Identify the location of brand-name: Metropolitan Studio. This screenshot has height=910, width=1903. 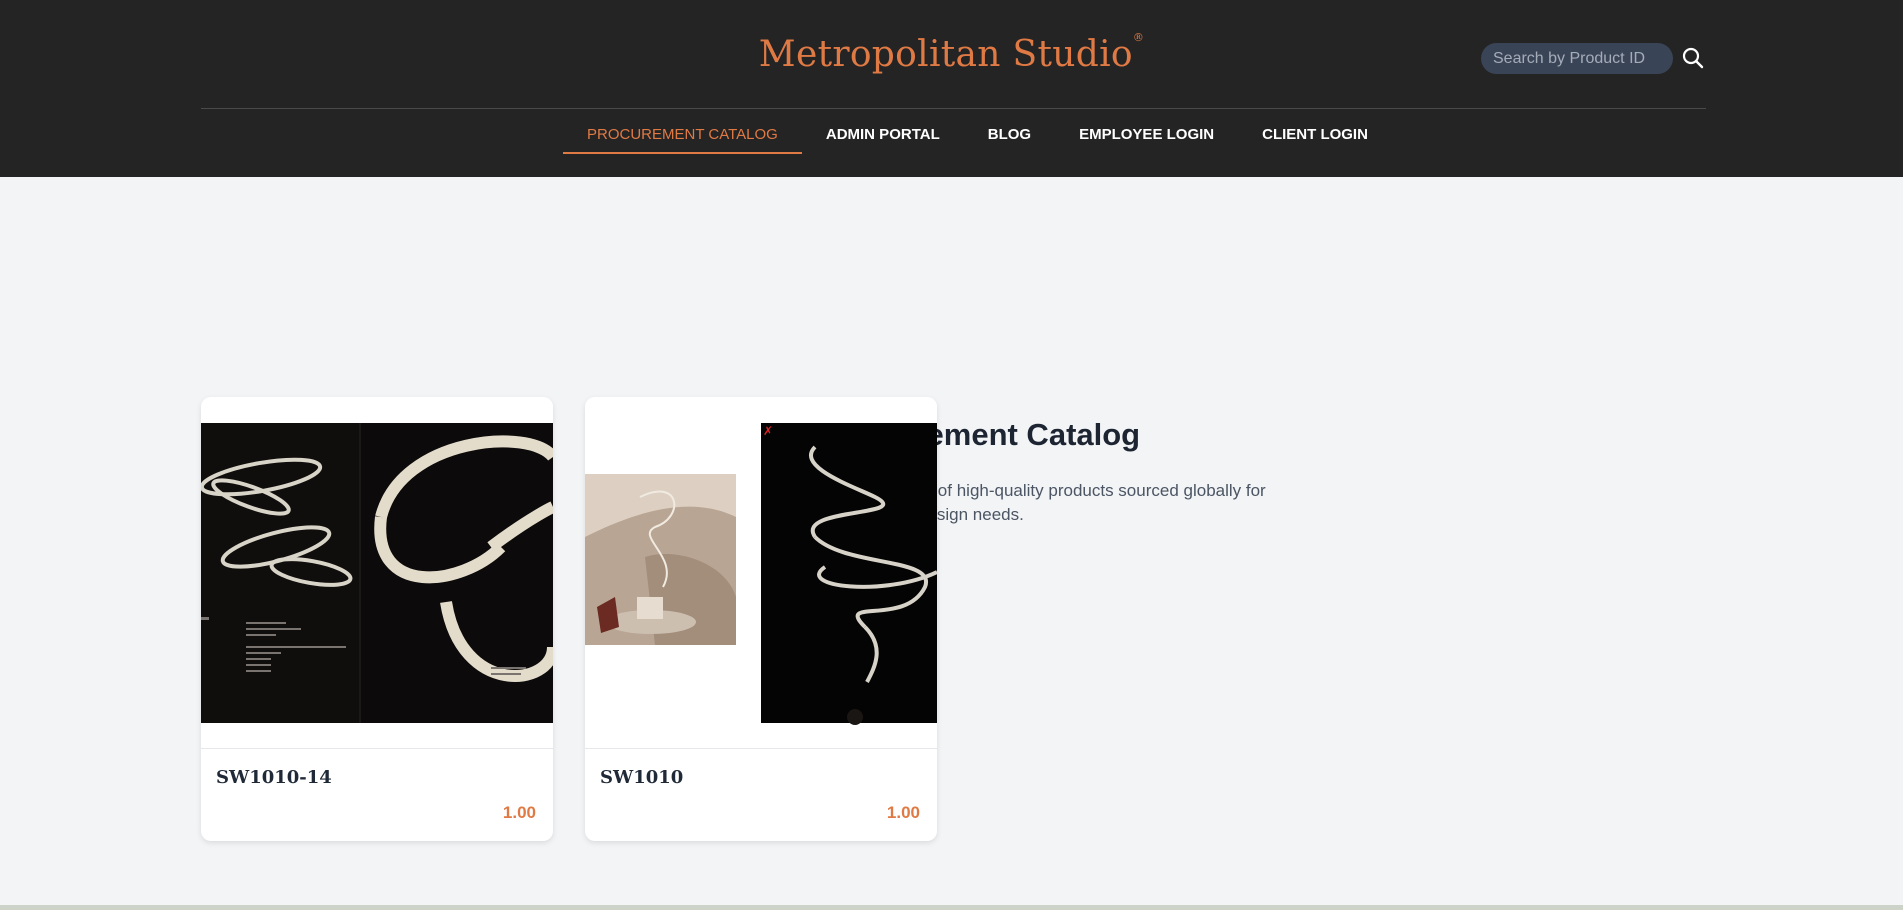
(945, 54).